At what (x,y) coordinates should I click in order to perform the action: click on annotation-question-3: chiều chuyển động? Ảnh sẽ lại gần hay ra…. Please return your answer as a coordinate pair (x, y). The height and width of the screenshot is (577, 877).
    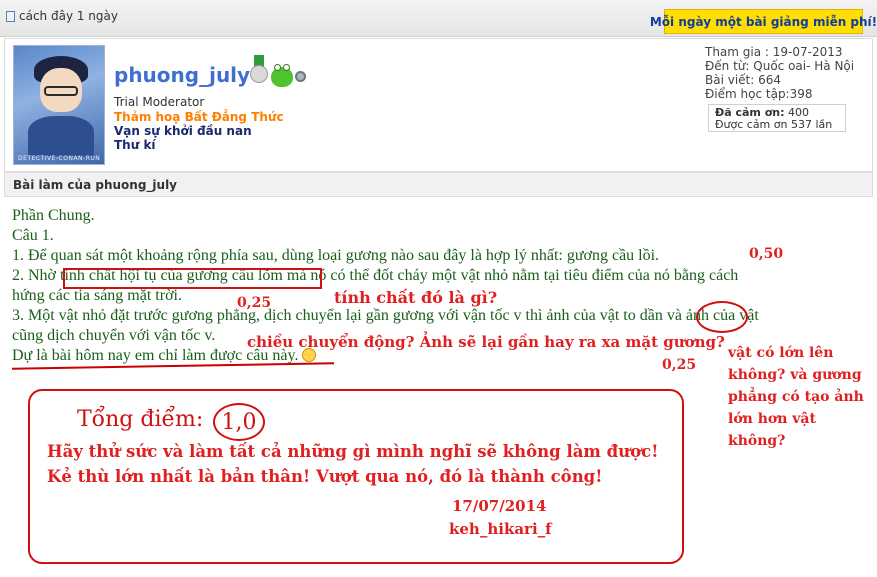
    Looking at the image, I should click on (486, 342).